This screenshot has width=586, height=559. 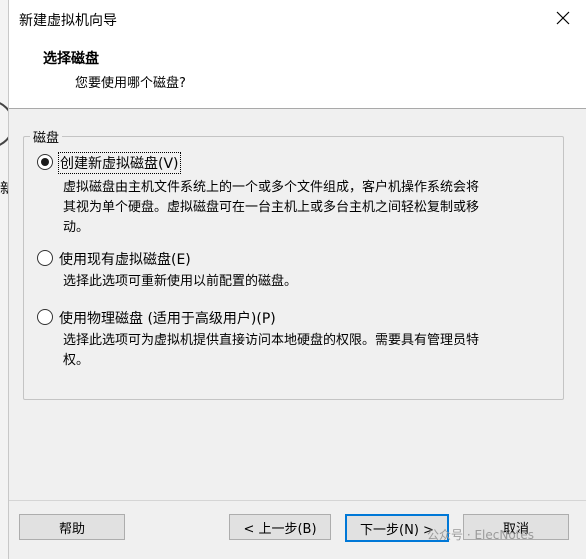 What do you see at coordinates (180, 281) in the screenshot?
I see `option-desc-use-existing: 选择此选项可重新使用以前配置的磁盘。` at bounding box center [180, 281].